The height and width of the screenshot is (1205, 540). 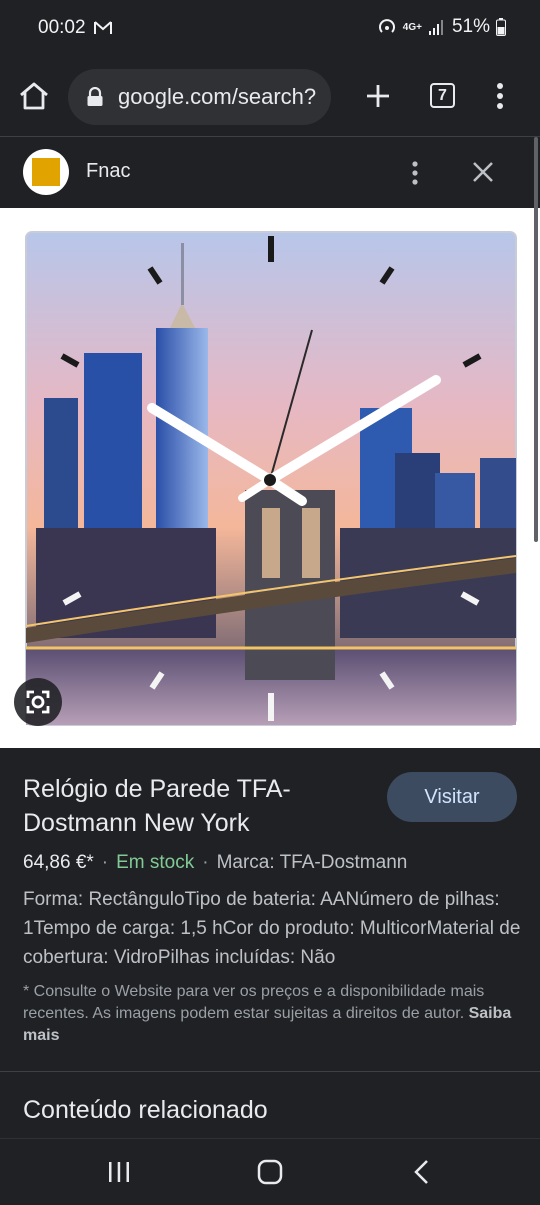 I want to click on lens-icon, so click(x=38, y=702).